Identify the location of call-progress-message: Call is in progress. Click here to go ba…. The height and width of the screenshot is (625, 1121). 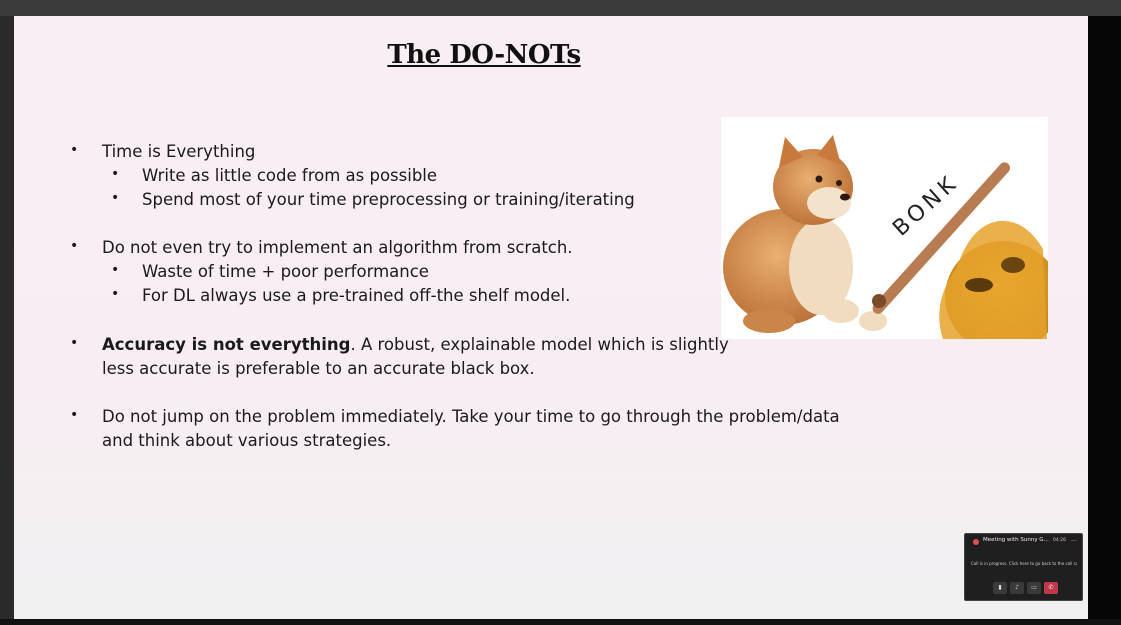
(1024, 563).